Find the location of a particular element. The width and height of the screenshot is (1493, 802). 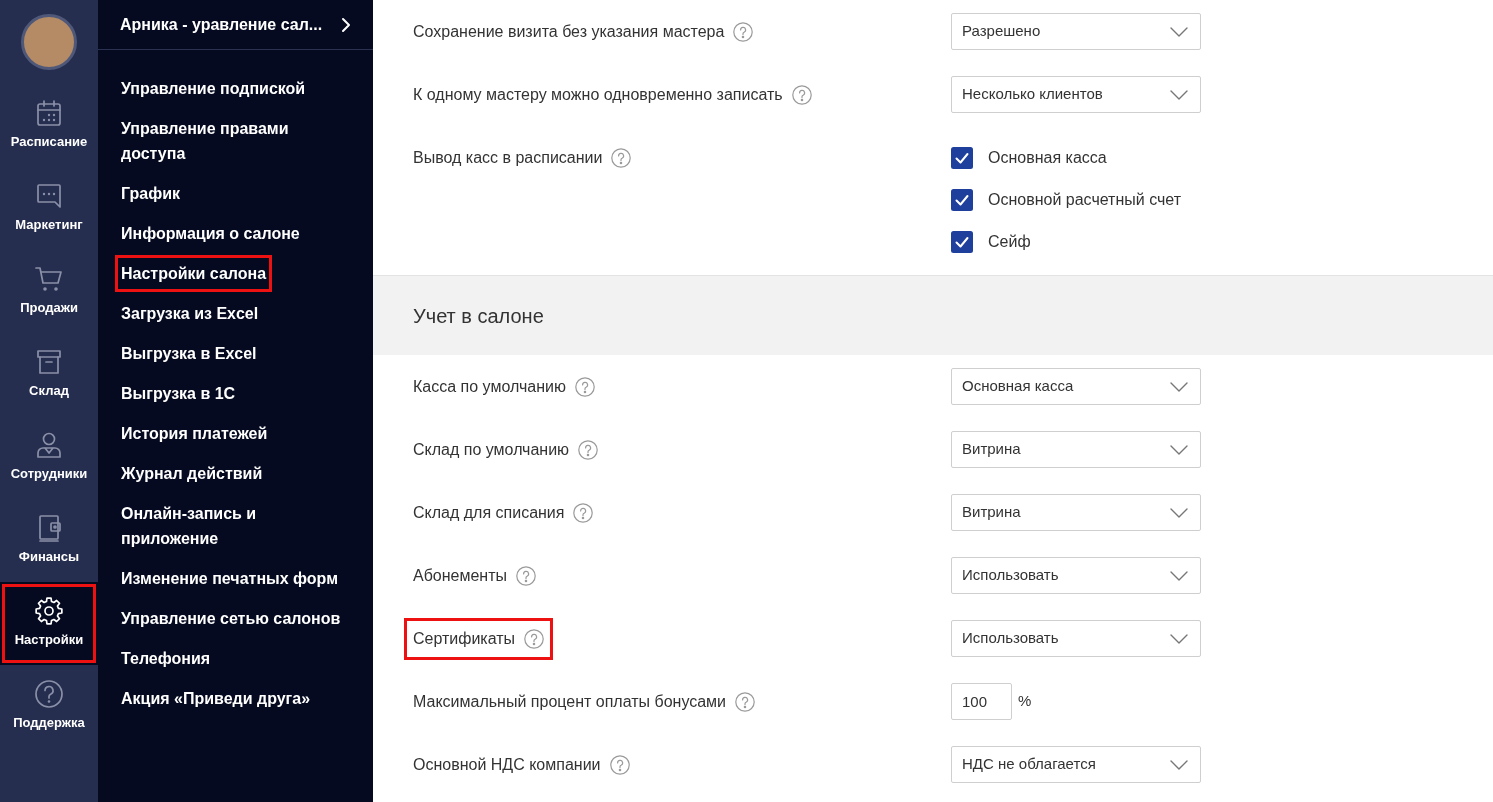

sidebar-menu-item: Загрузка из Excel is located at coordinates (190, 313).